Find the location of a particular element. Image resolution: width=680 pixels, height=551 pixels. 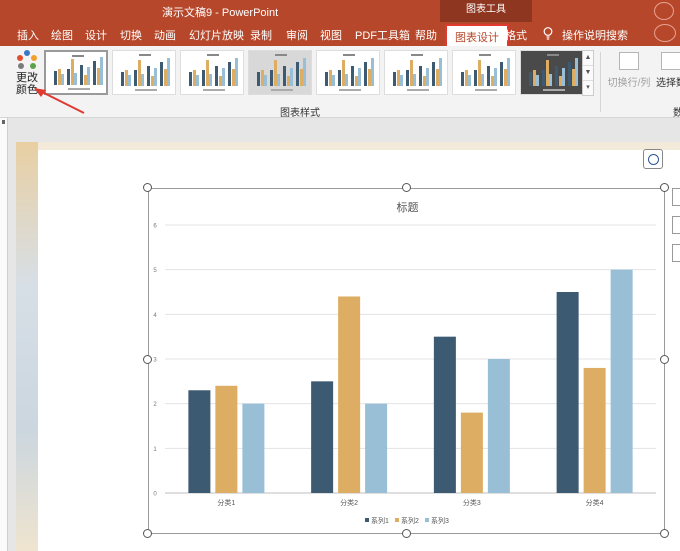

ribbon-chart-design: 更改 颜色 ▲ ▼ ▾ 图表样式 切换行/列 选择 数 is located at coordinates (340, 82).